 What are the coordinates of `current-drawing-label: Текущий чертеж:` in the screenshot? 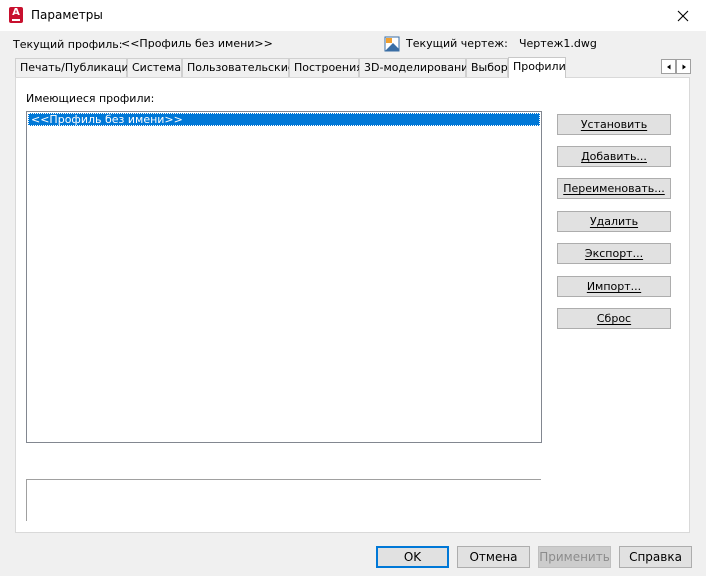 It's located at (457, 43).